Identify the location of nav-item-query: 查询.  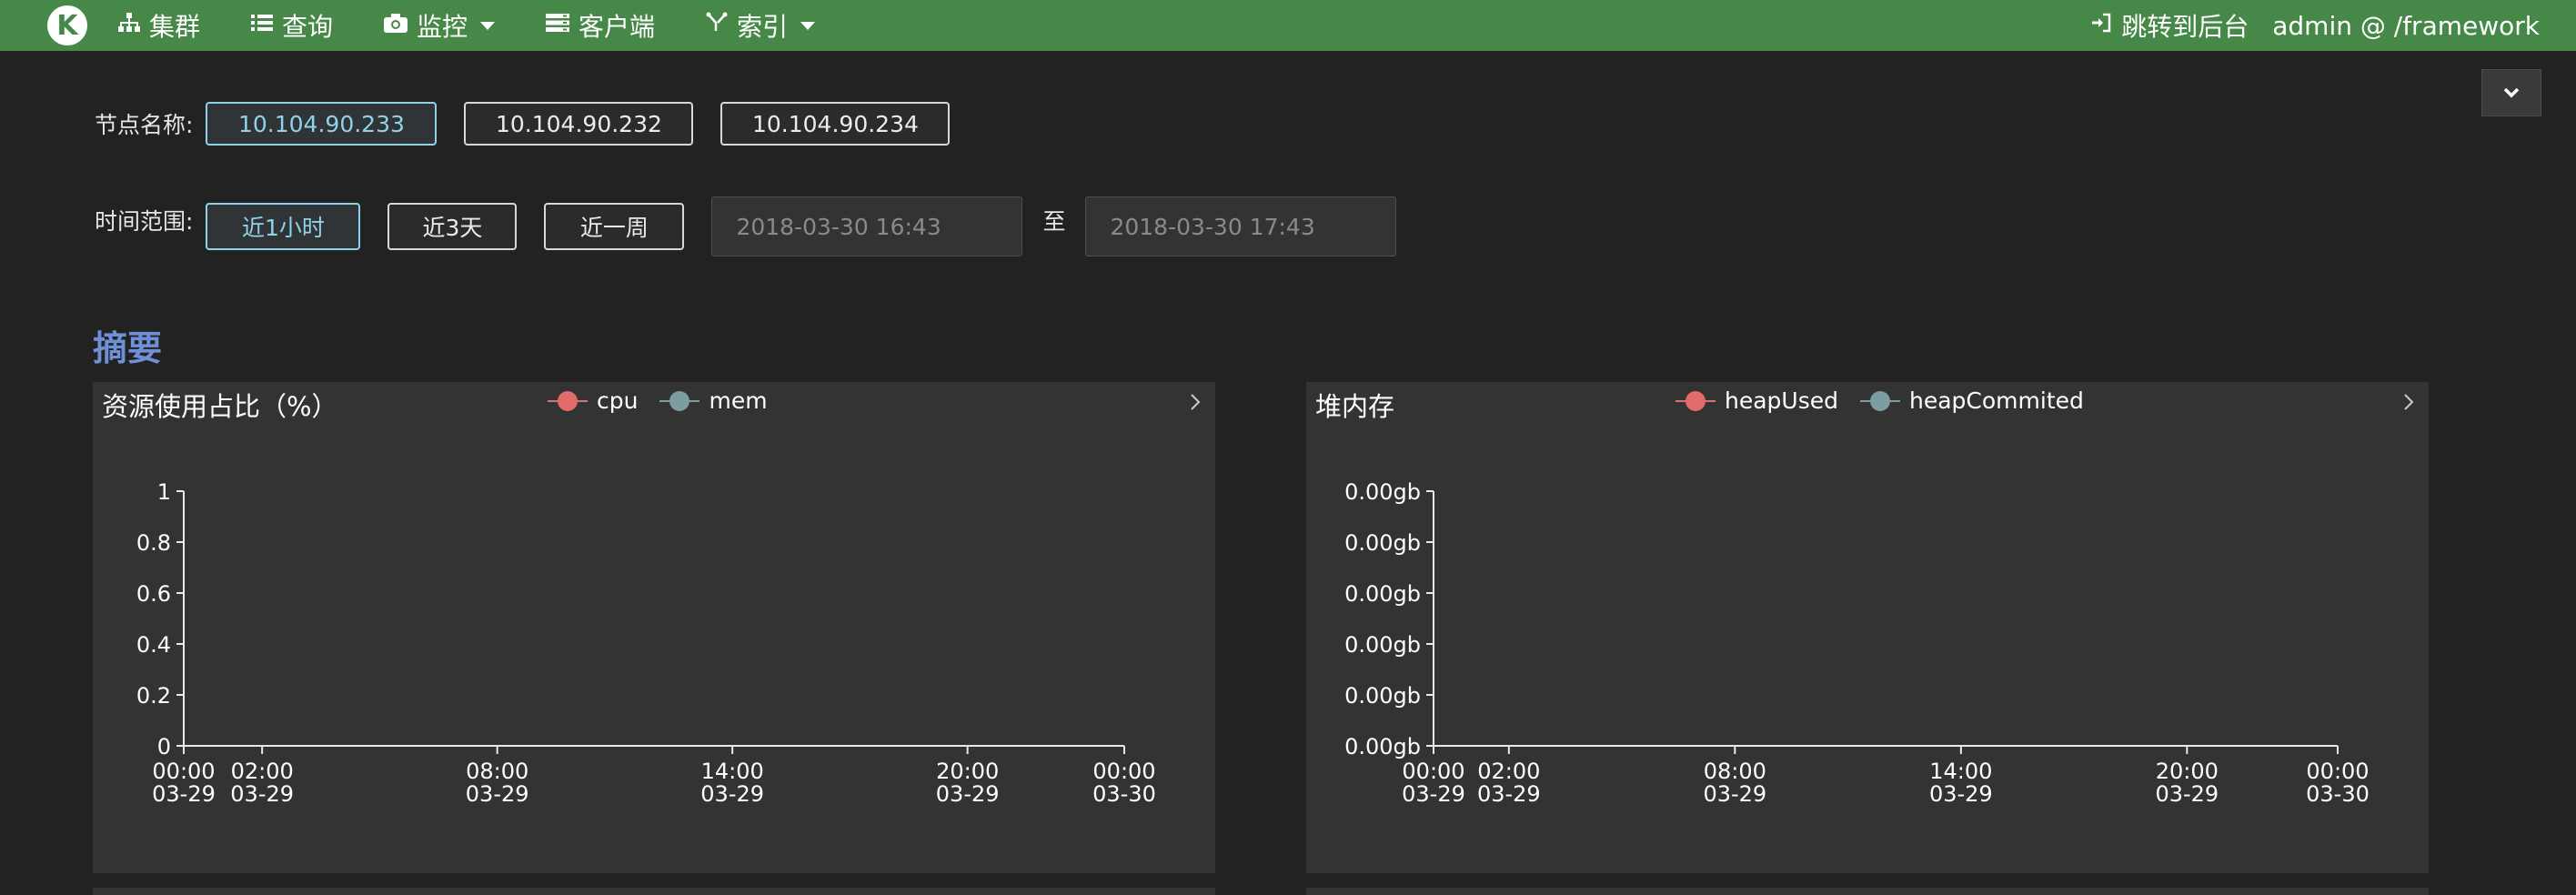
(292, 25).